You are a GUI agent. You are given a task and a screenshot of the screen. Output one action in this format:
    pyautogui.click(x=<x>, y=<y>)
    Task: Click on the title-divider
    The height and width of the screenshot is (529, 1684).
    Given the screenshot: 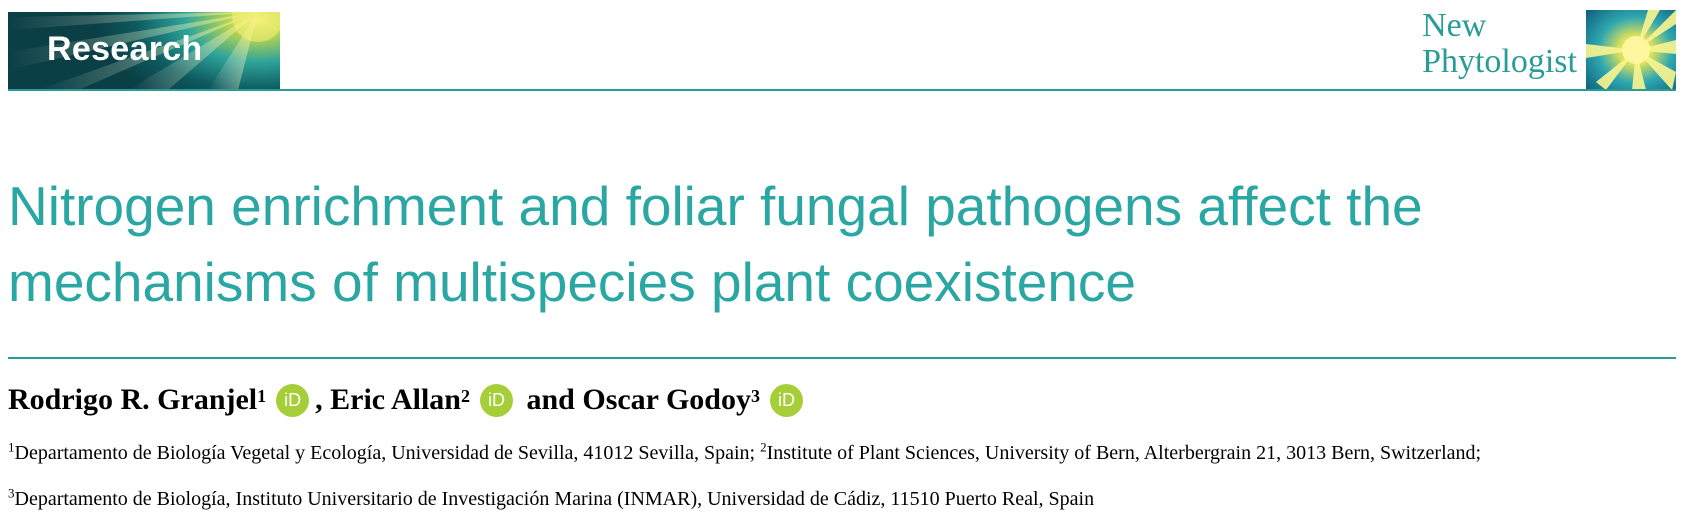 What is the action you would take?
    pyautogui.click(x=842, y=358)
    